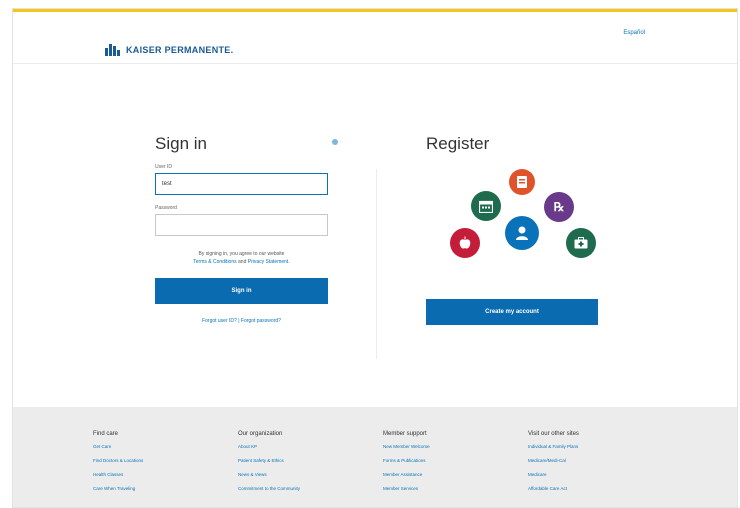  I want to click on footer-heading: Visit our other sites, so click(553, 434).